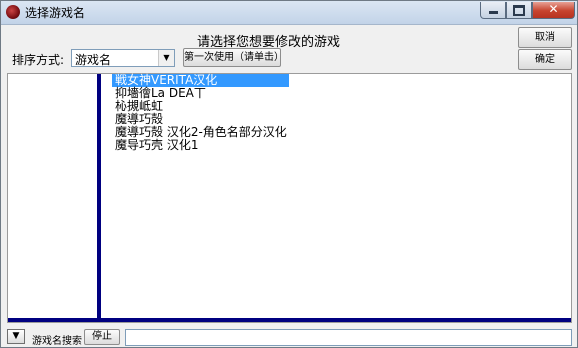 Image resolution: width=578 pixels, height=348 pixels. Describe the element at coordinates (52, 198) in the screenshot. I see `left-pane` at that location.